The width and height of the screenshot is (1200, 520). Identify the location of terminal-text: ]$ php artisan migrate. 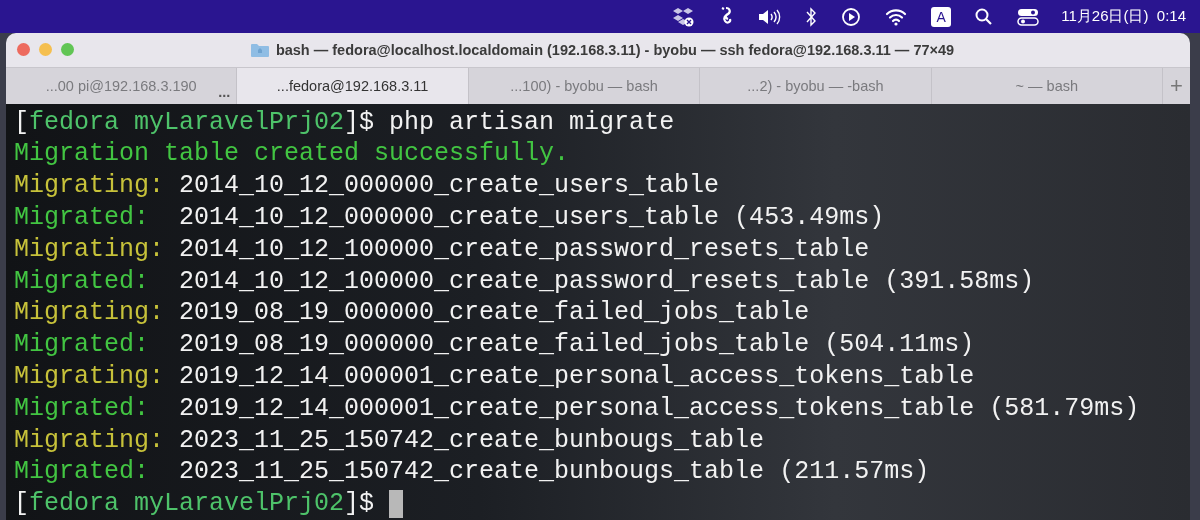
(509, 122).